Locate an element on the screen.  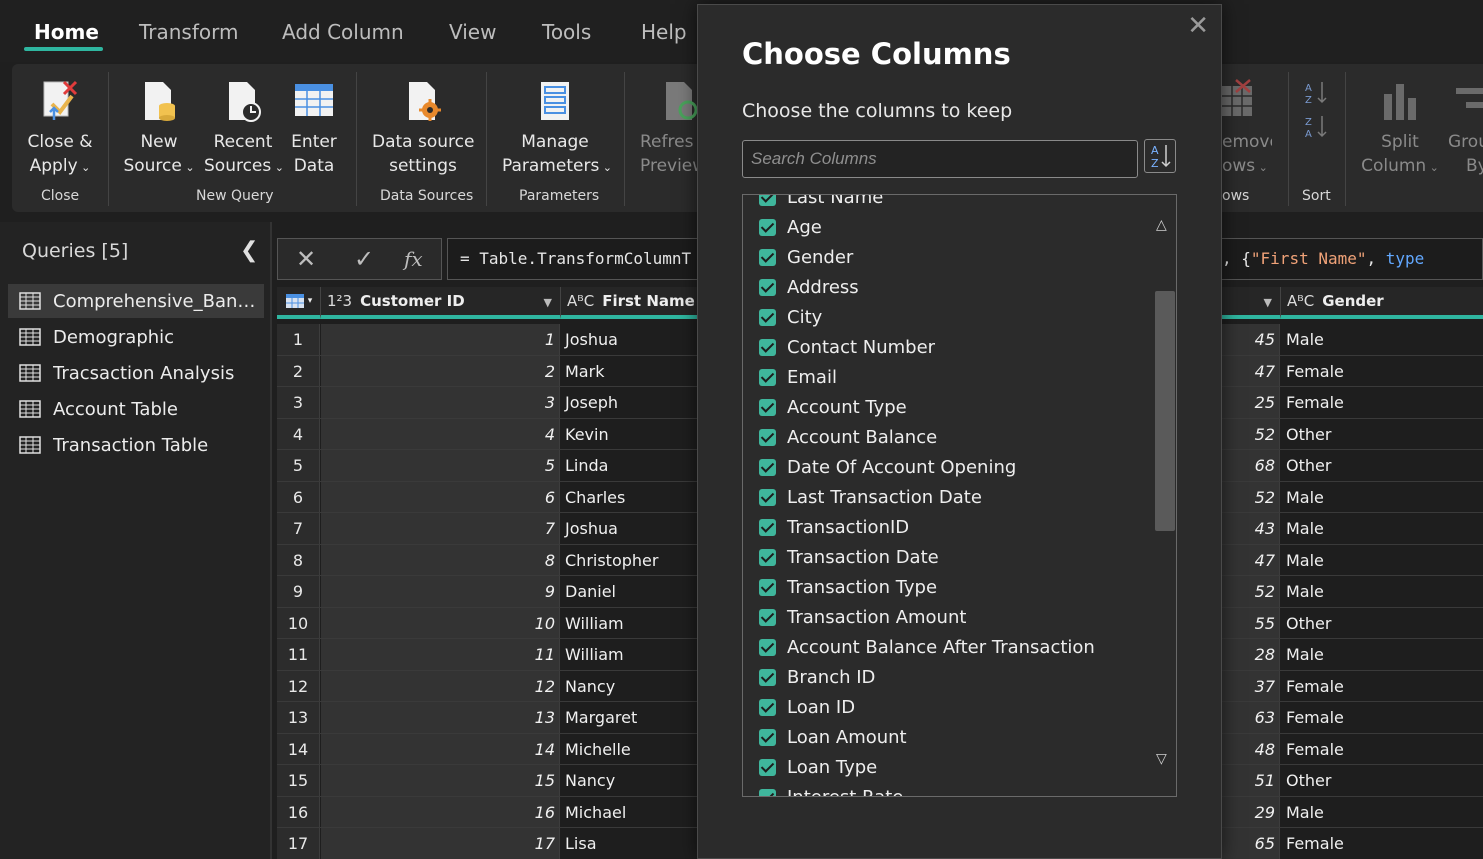
table-row: 1 1 Joshua is located at coordinates (487, 340).